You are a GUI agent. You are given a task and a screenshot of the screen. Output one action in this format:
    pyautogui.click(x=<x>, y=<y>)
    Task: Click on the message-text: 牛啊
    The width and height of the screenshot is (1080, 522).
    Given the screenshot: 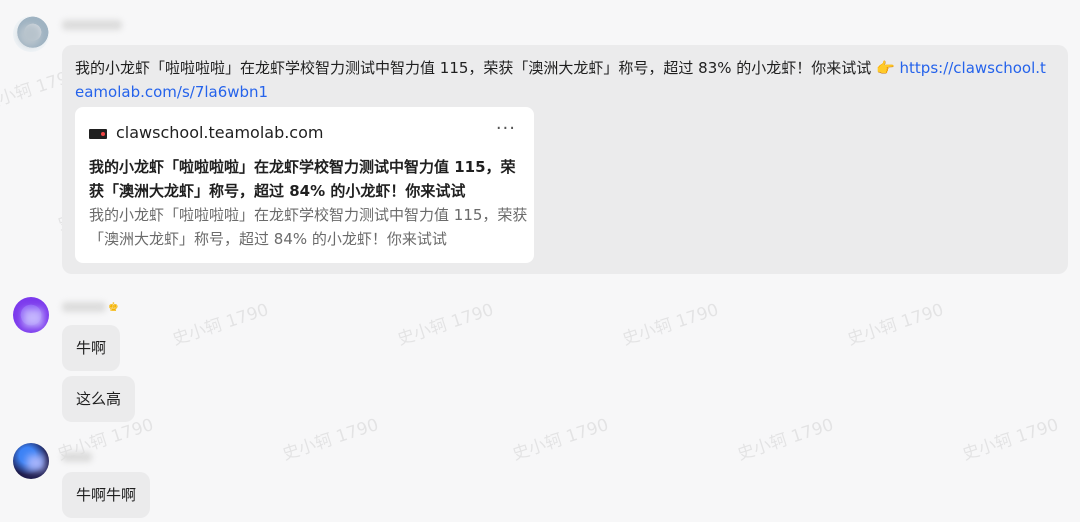 What is the action you would take?
    pyautogui.click(x=91, y=348)
    